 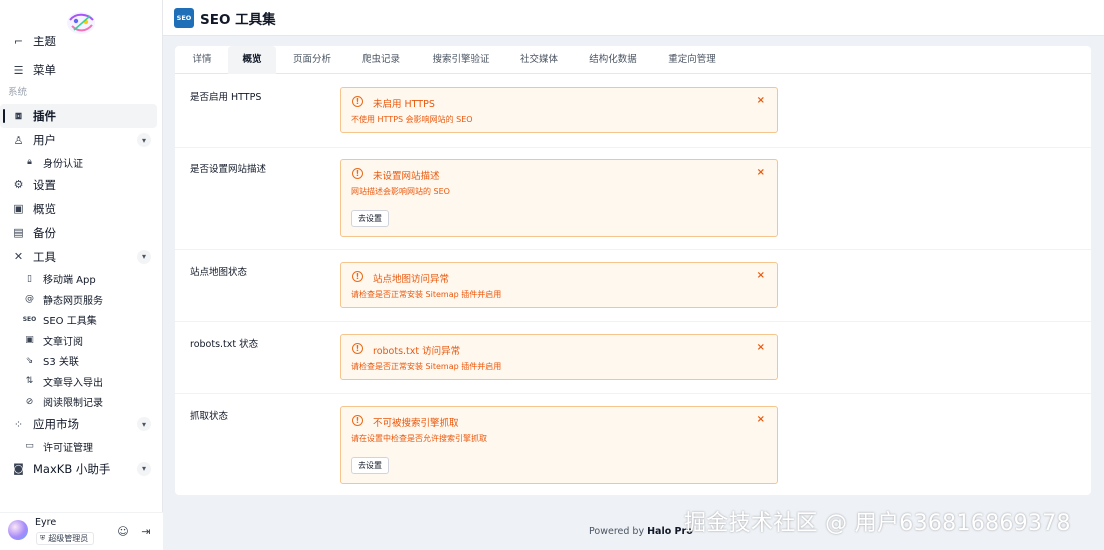 What do you see at coordinates (18, 92) in the screenshot?
I see `section-label-system: 系统` at bounding box center [18, 92].